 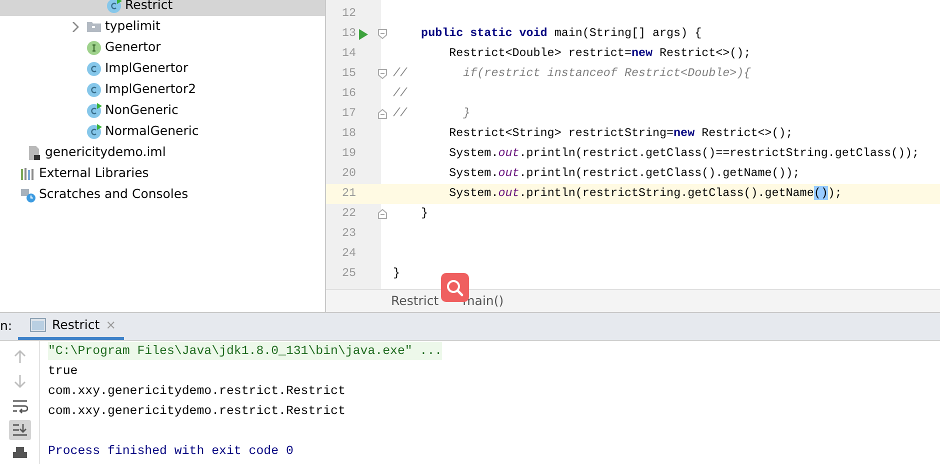 I want to click on search-icon, so click(x=455, y=287).